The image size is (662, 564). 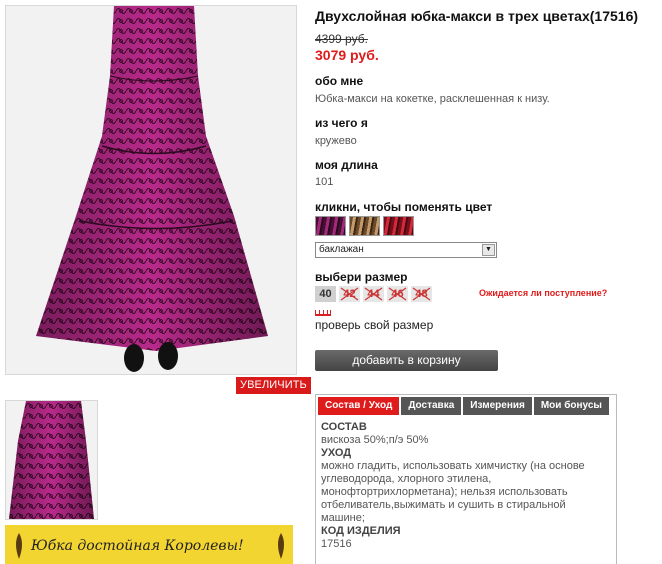 I want to click on material-value: кружево, so click(x=336, y=141).